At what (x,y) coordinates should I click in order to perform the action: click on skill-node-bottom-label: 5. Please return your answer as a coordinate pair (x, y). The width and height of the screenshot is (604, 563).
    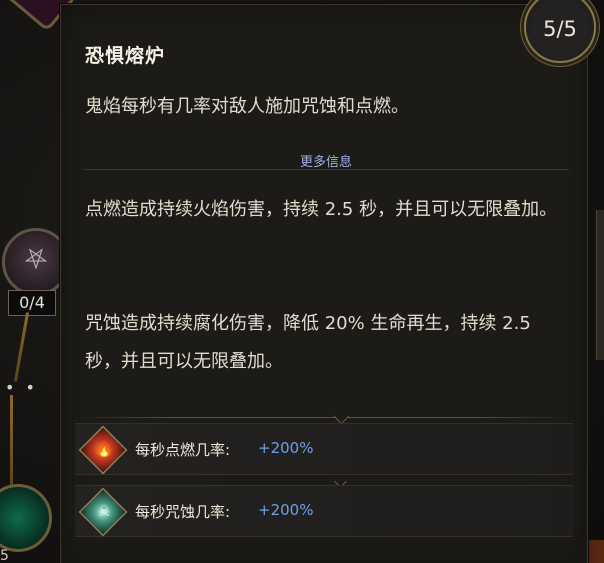
    Looking at the image, I should click on (4, 555).